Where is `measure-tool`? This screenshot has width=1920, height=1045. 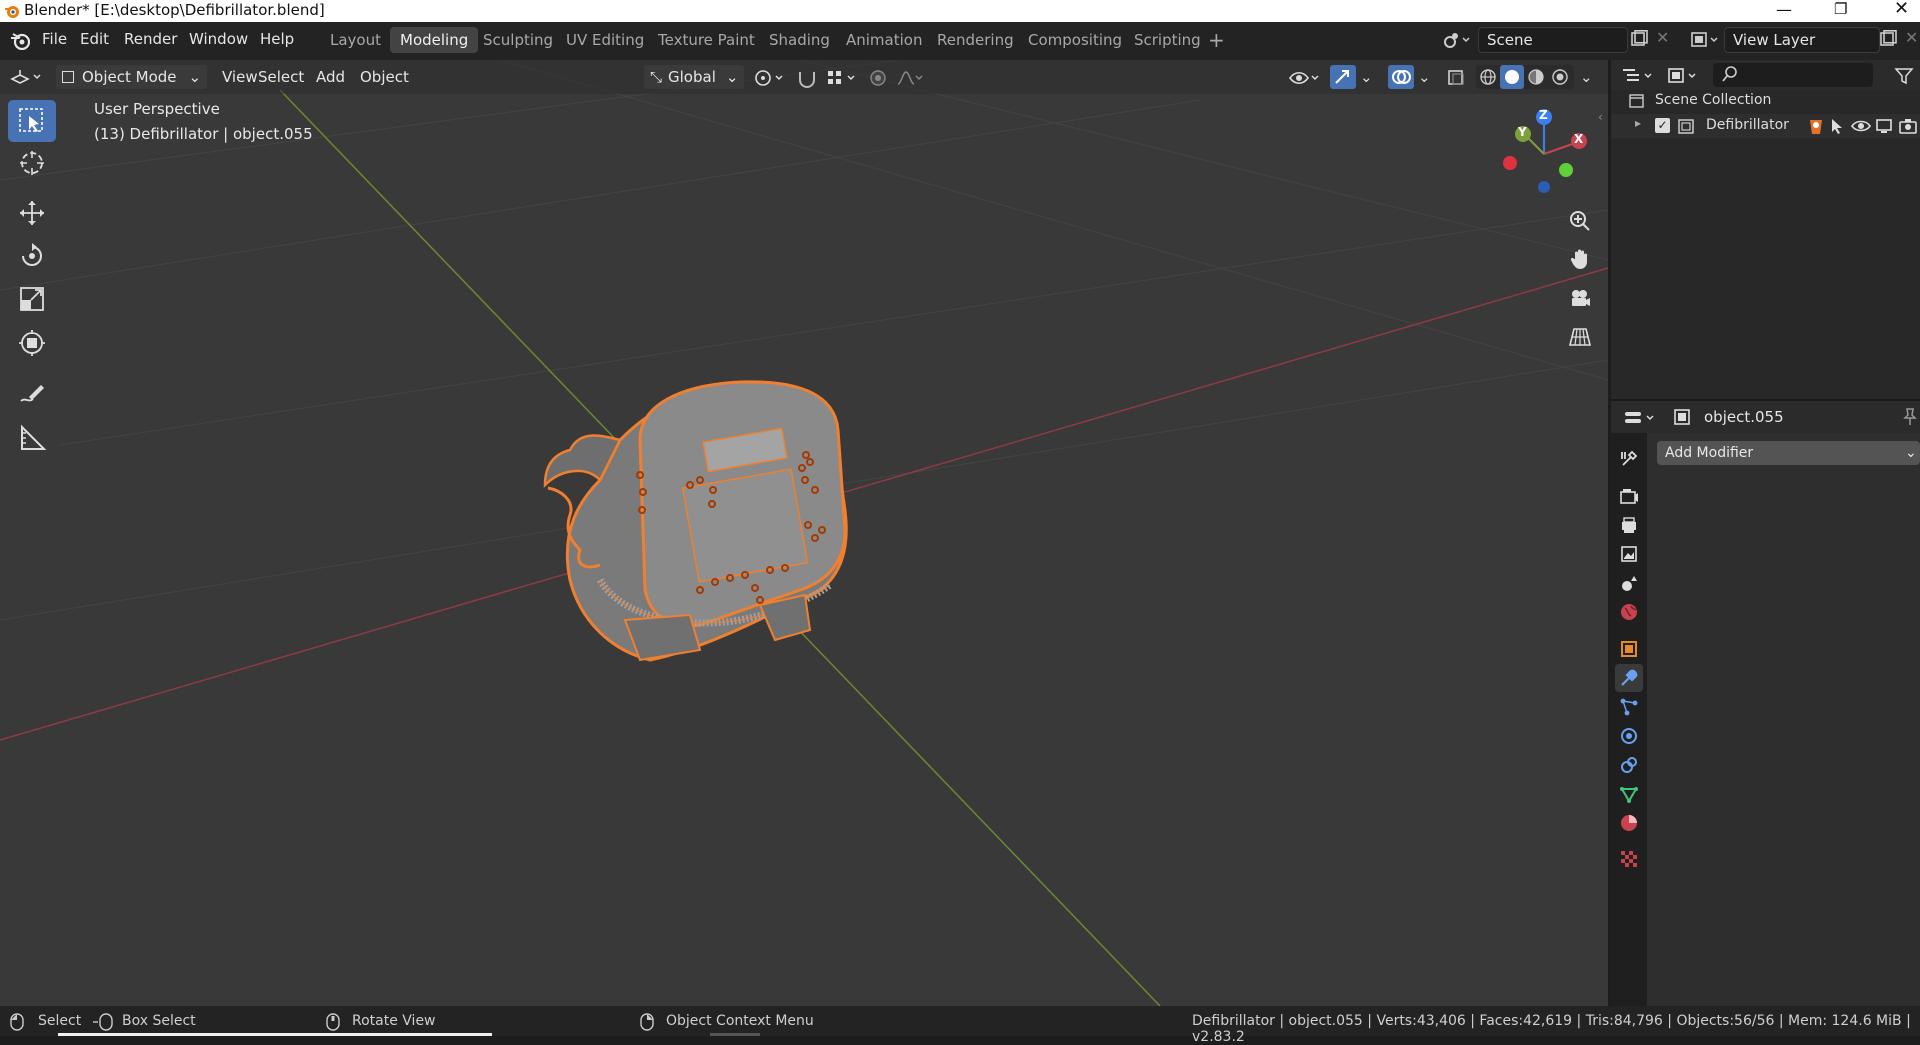
measure-tool is located at coordinates (32, 438).